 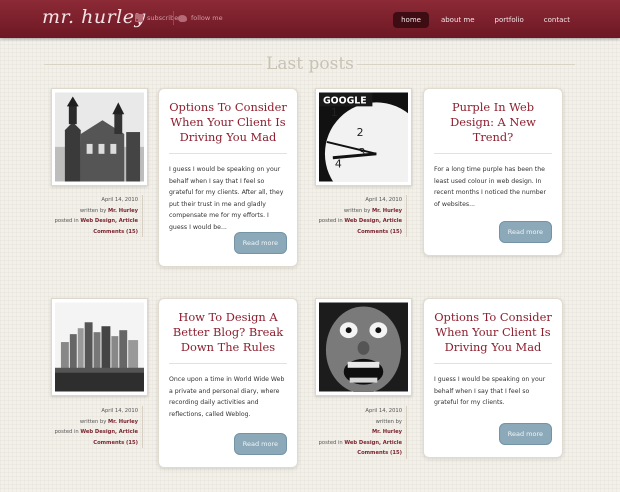 What do you see at coordinates (362, 152) in the screenshot?
I see `svg-text: 3` at bounding box center [362, 152].